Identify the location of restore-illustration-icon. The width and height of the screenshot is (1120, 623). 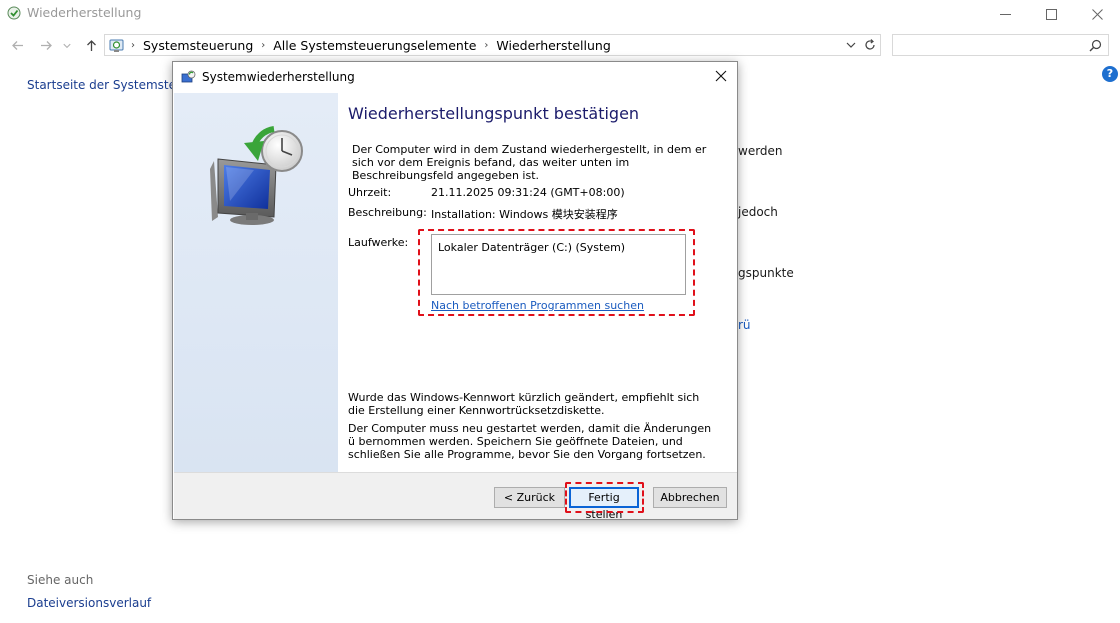
(256, 175).